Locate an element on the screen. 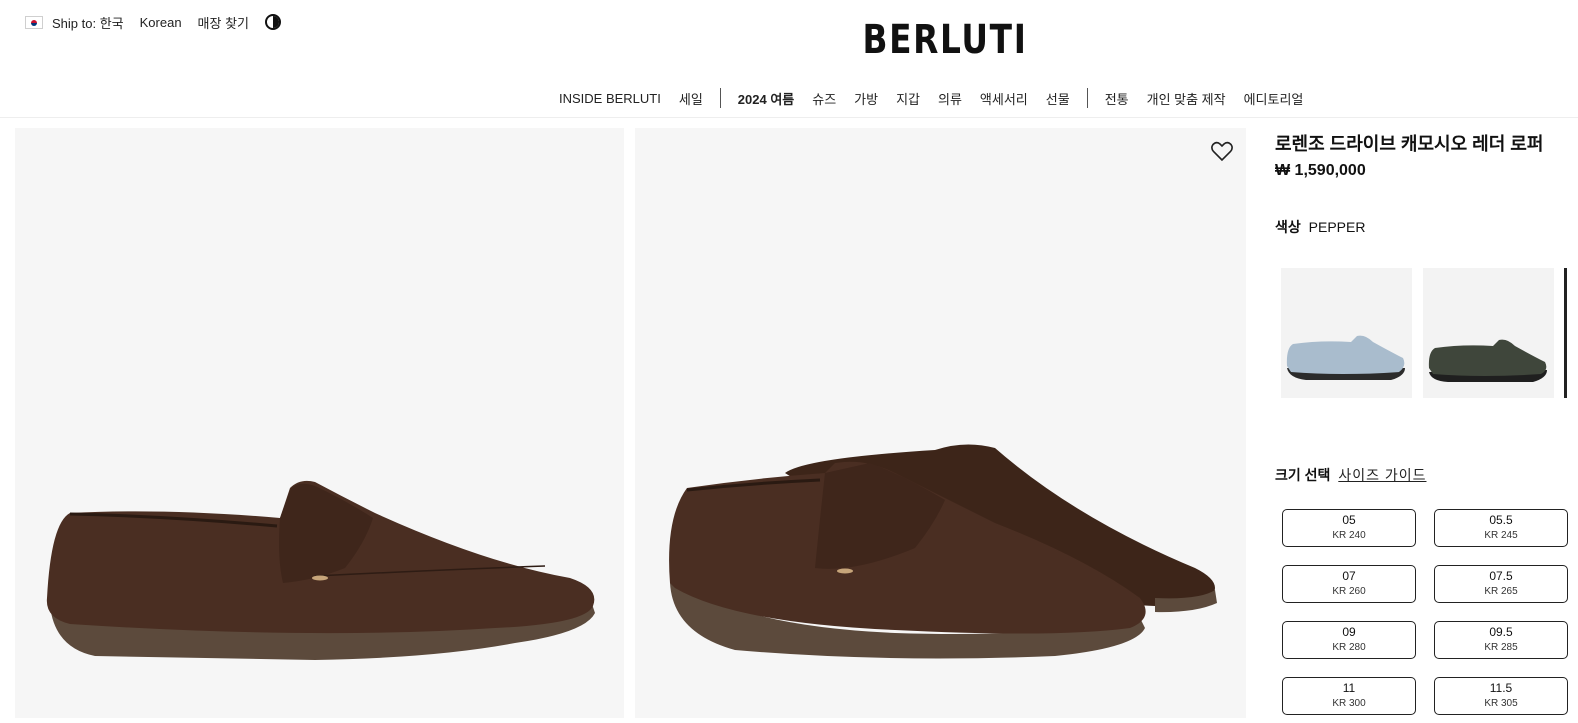  size-option: 05.5 KR 245 is located at coordinates (1501, 528).